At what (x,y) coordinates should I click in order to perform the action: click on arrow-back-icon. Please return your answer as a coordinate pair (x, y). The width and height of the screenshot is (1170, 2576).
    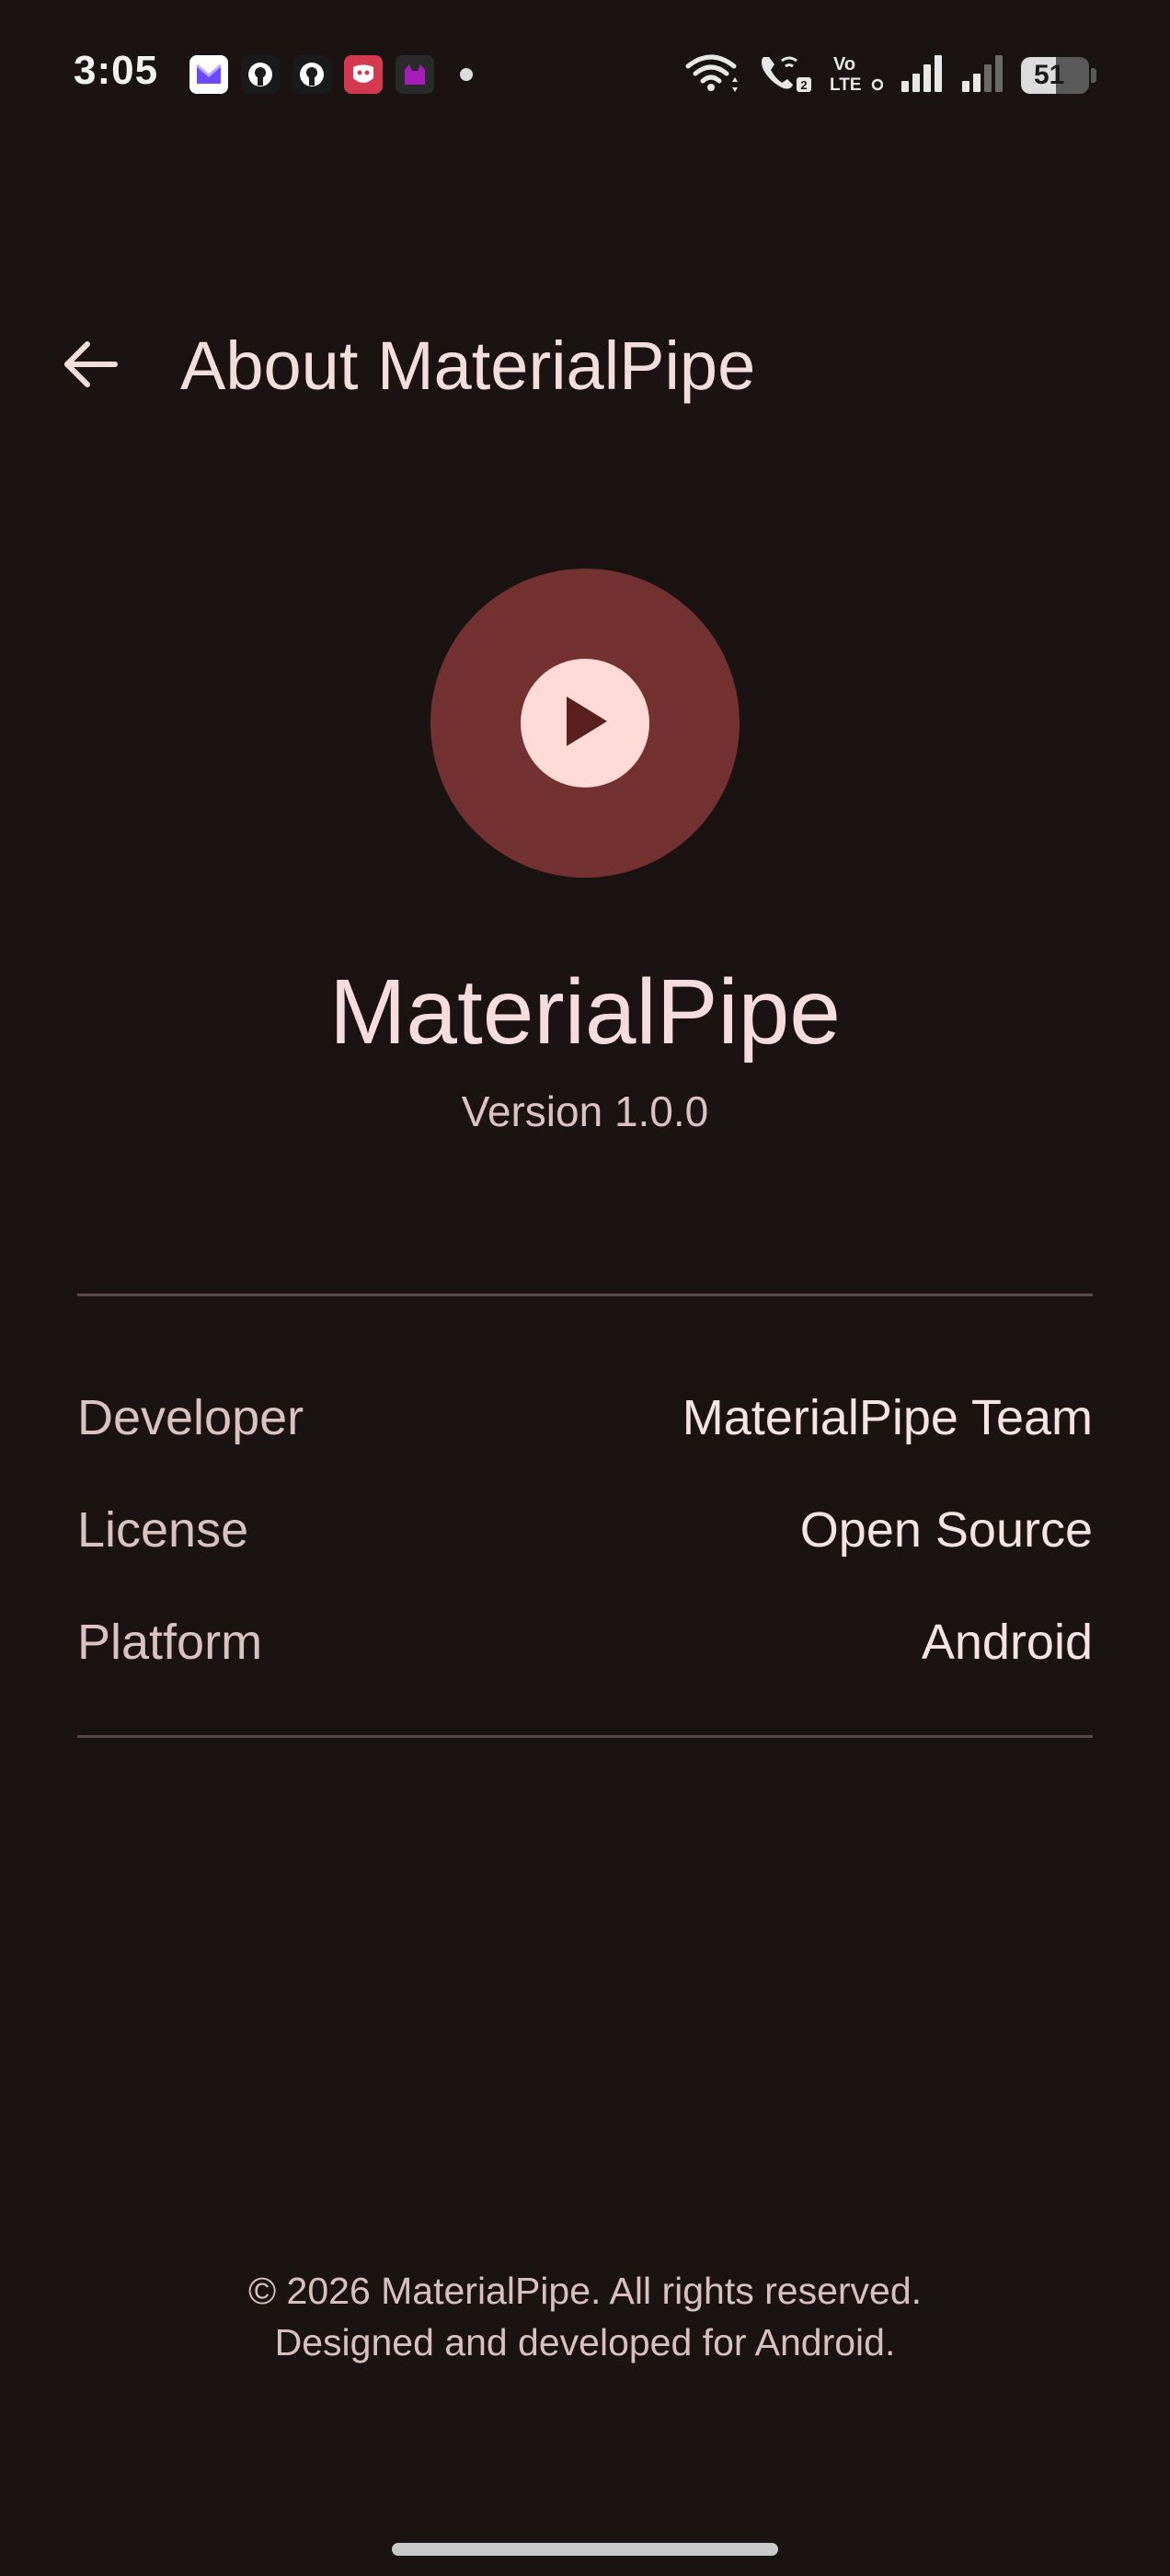
    Looking at the image, I should click on (90, 367).